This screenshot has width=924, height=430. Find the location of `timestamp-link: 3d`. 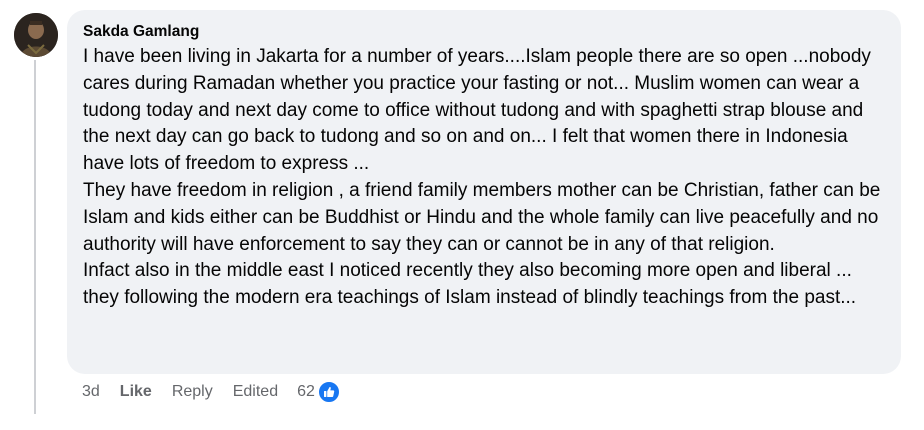

timestamp-link: 3d is located at coordinates (91, 392).